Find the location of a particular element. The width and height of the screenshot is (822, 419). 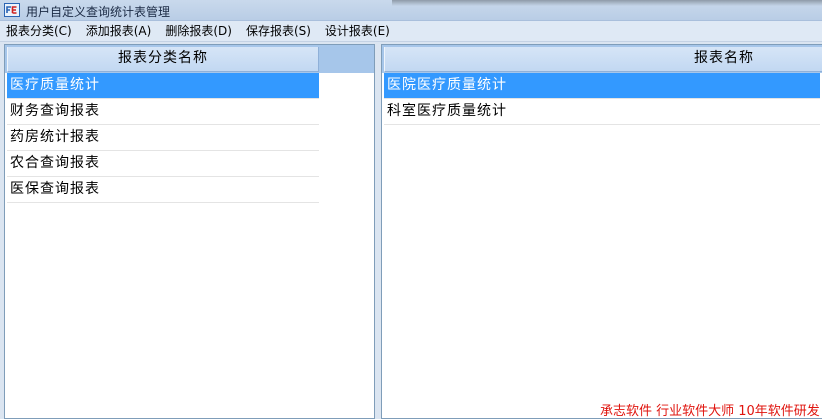

category-row-rural-coop: 农合查询报表 is located at coordinates (163, 164).